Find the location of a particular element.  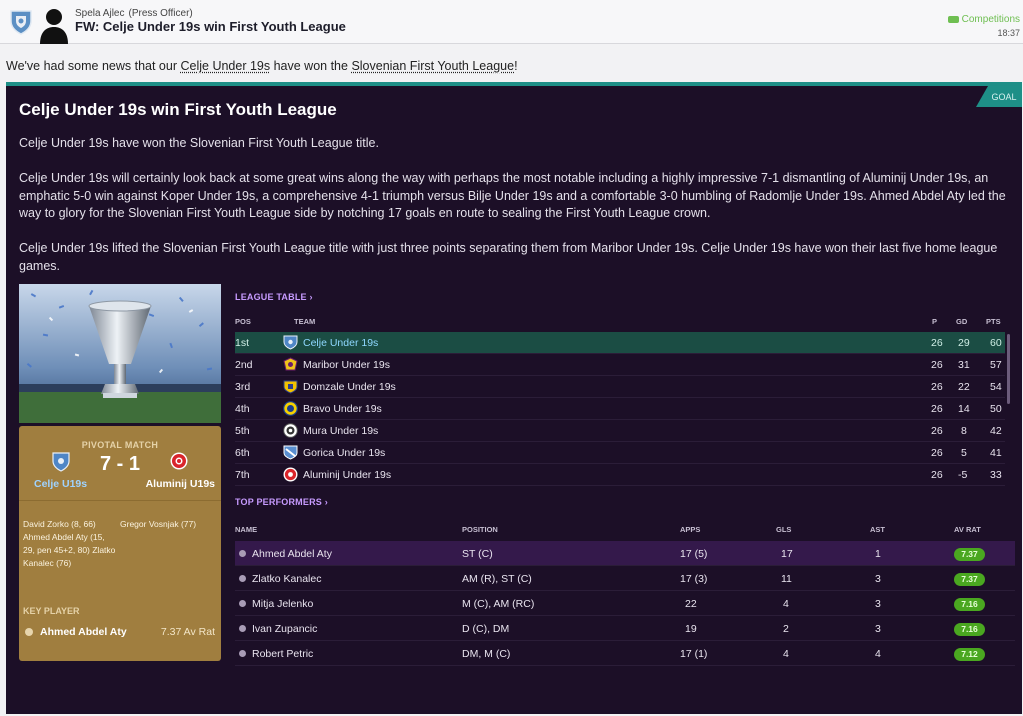

top-performers-header: NAME POSITION APPS GLS AST AV RAT is located at coordinates (625, 531).